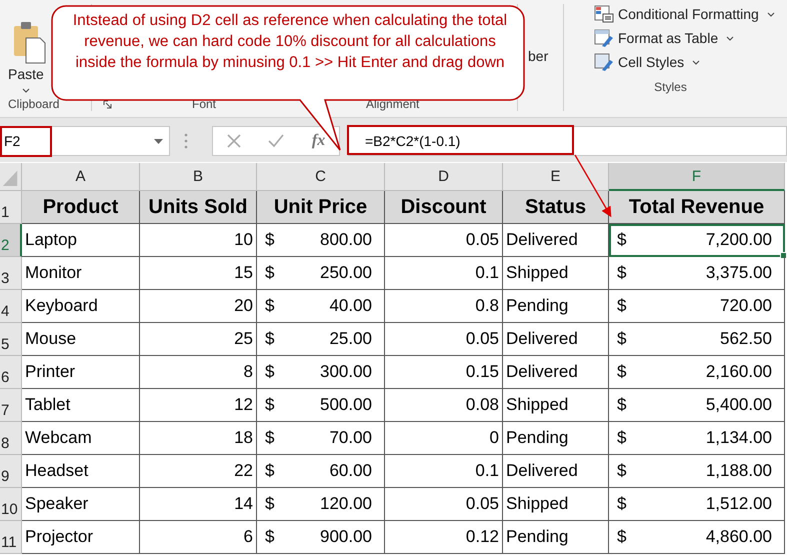 This screenshot has height=560, width=787. What do you see at coordinates (198, 471) in the screenshot?
I see `table-cell: 22` at bounding box center [198, 471].